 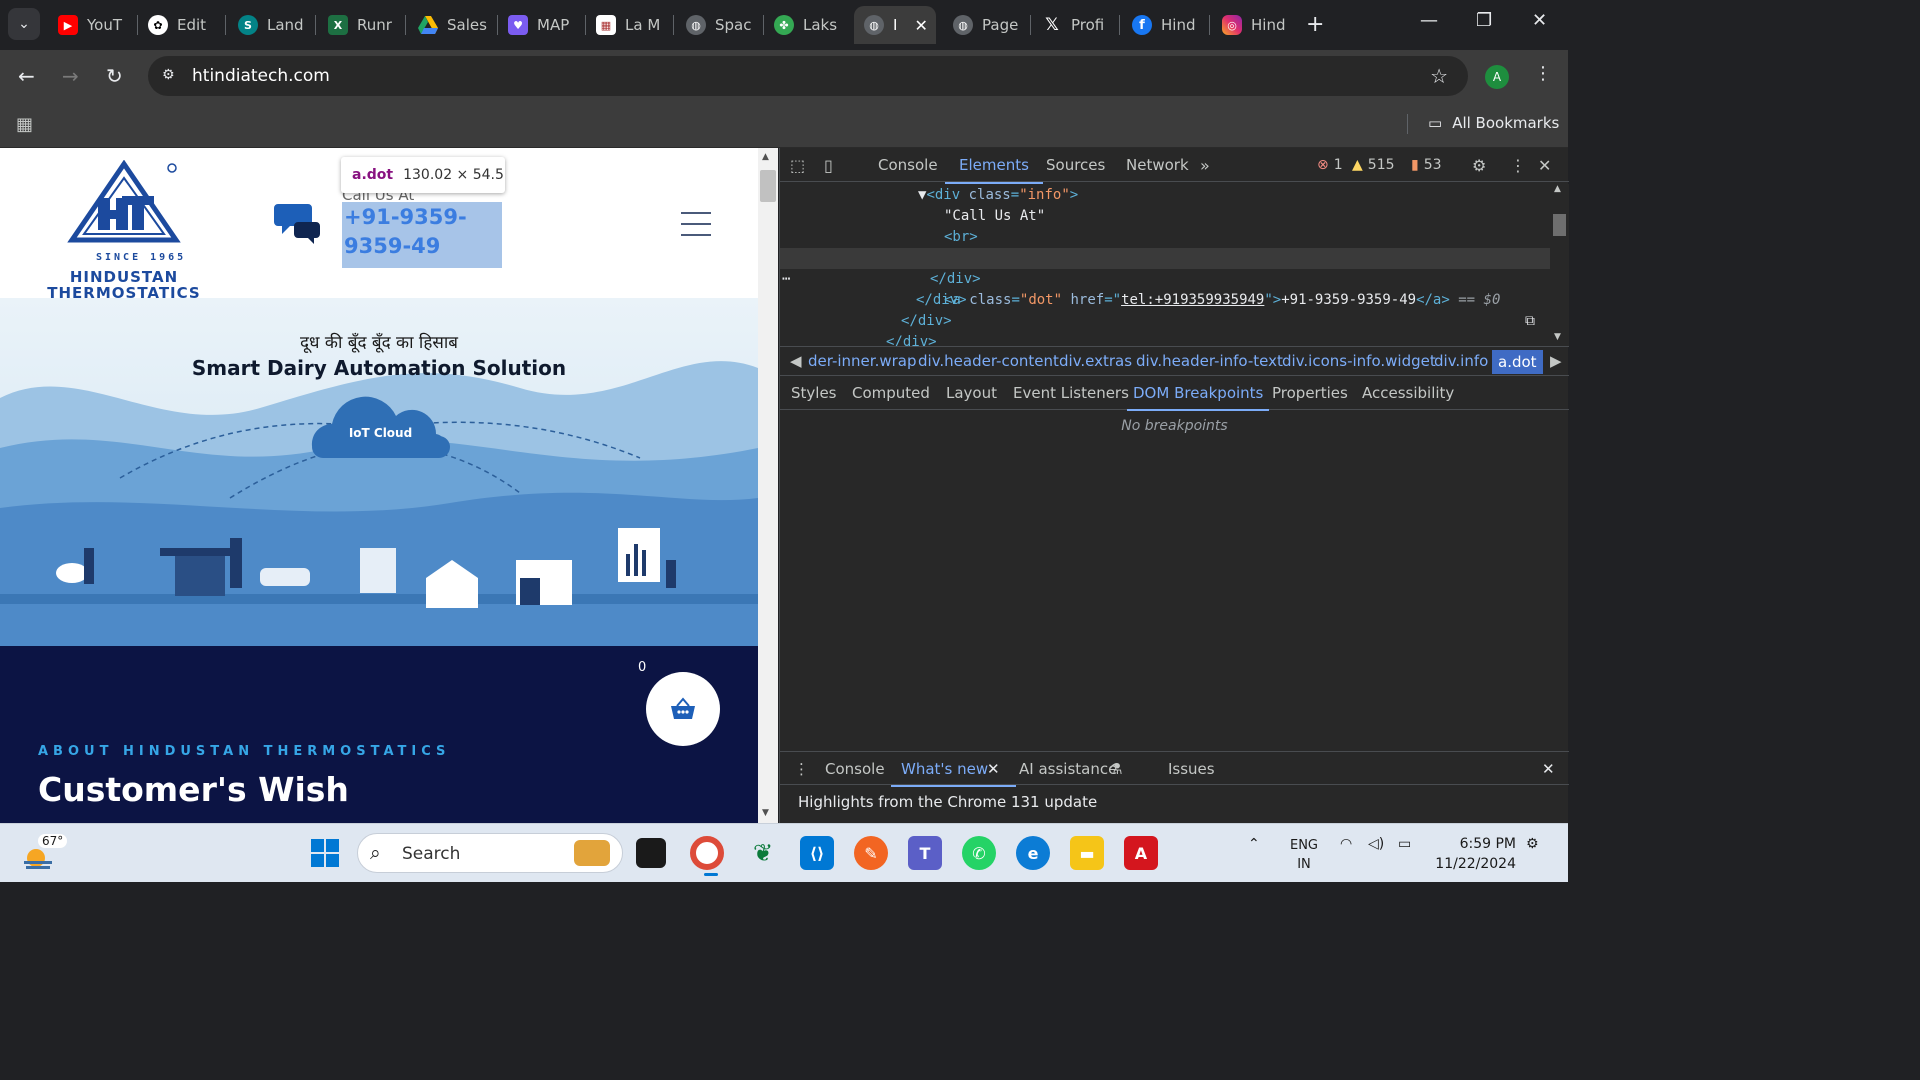 I want to click on breadcrumb-item: div.header-content, so click(x=988, y=361).